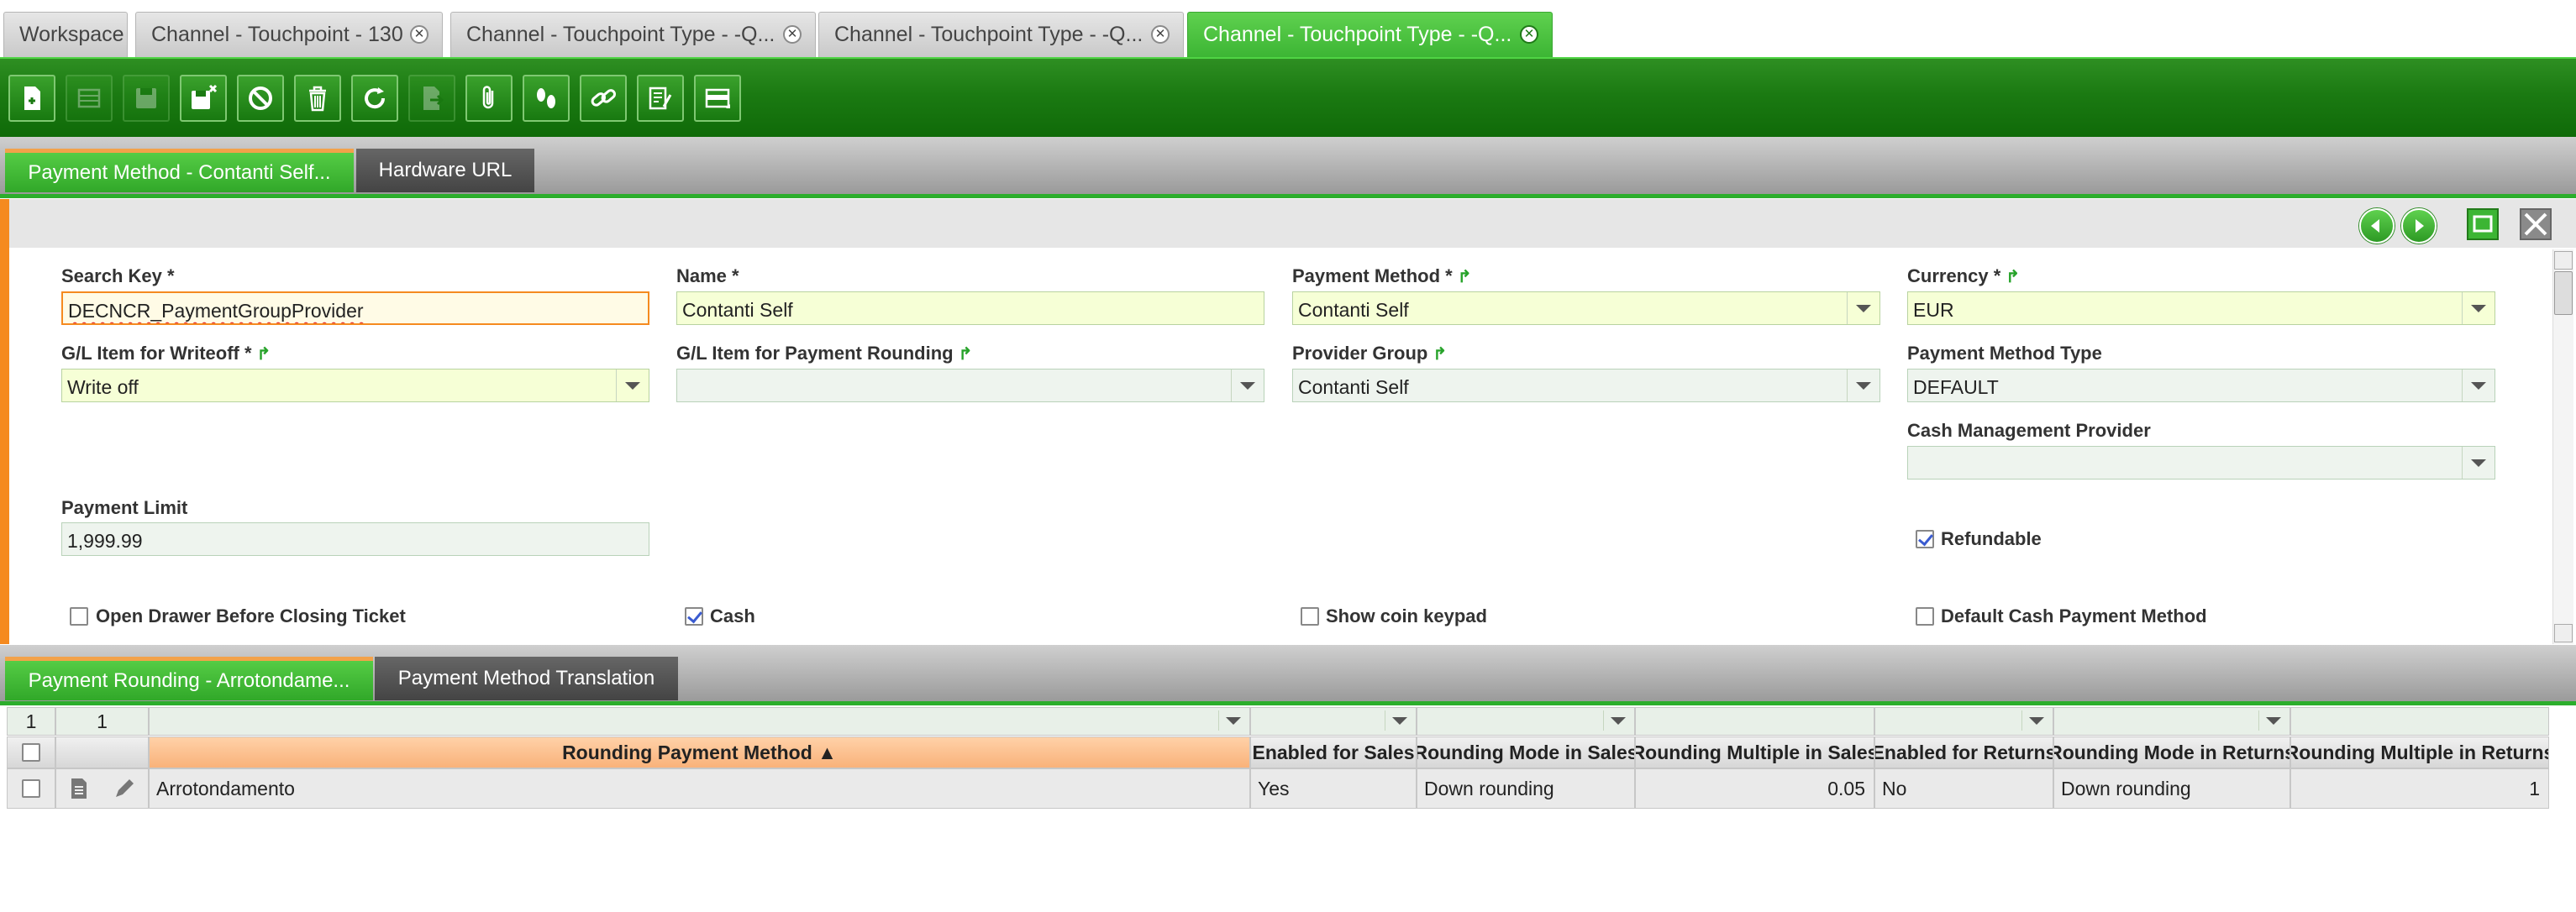 This screenshot has height=912, width=2576. What do you see at coordinates (146, 98) in the screenshot?
I see `save-button` at bounding box center [146, 98].